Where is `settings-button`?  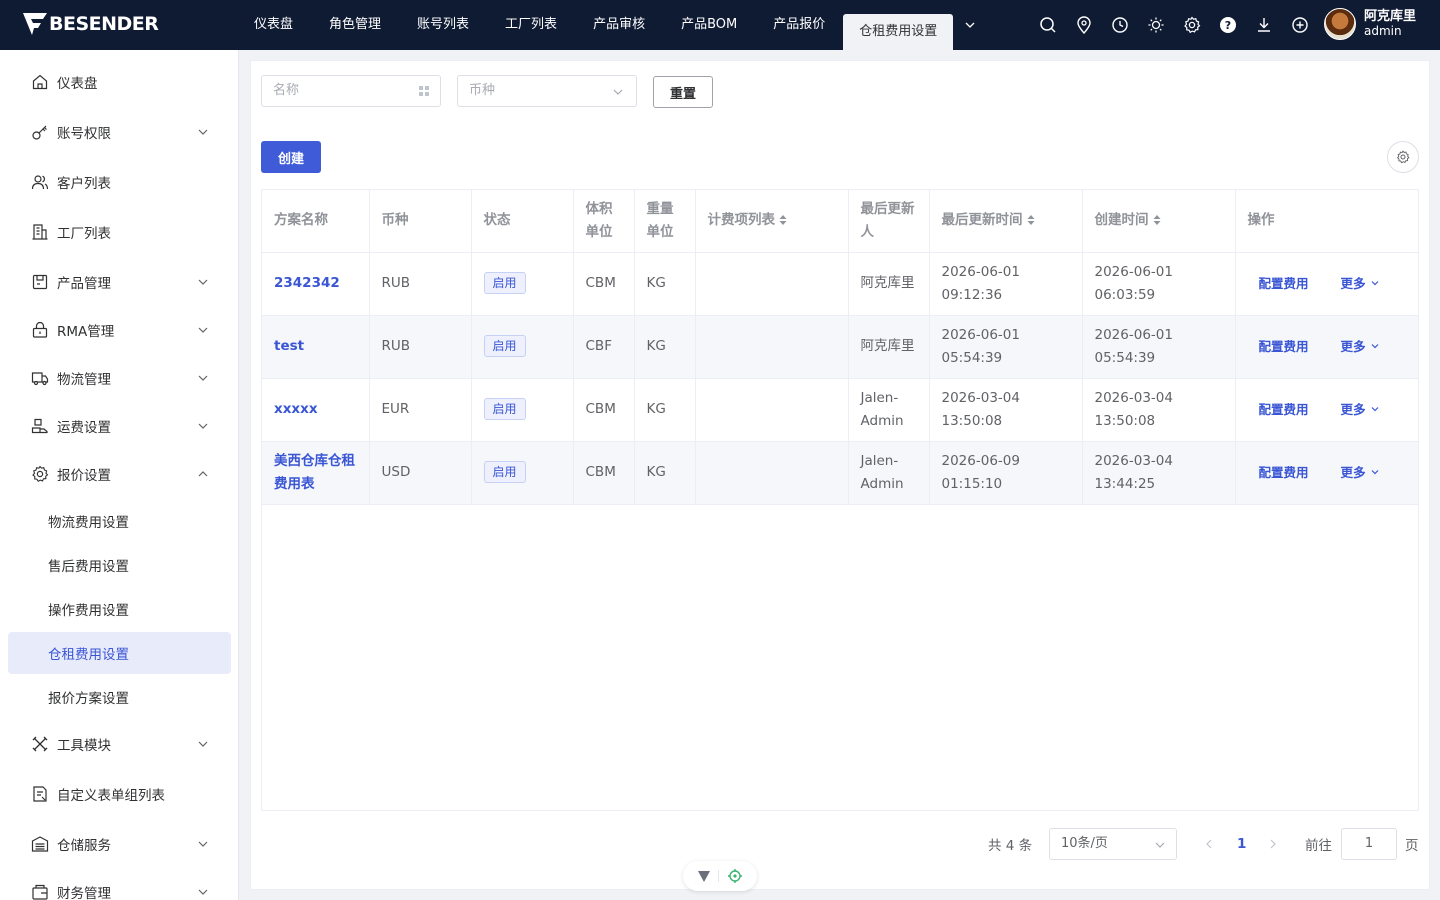
settings-button is located at coordinates (1192, 25).